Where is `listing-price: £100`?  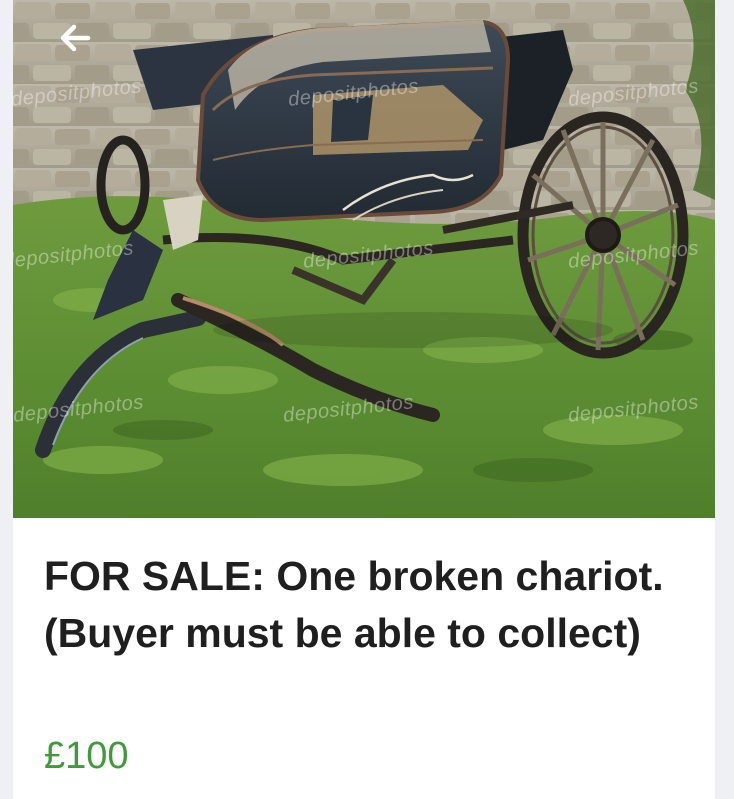 listing-price: £100 is located at coordinates (86, 756).